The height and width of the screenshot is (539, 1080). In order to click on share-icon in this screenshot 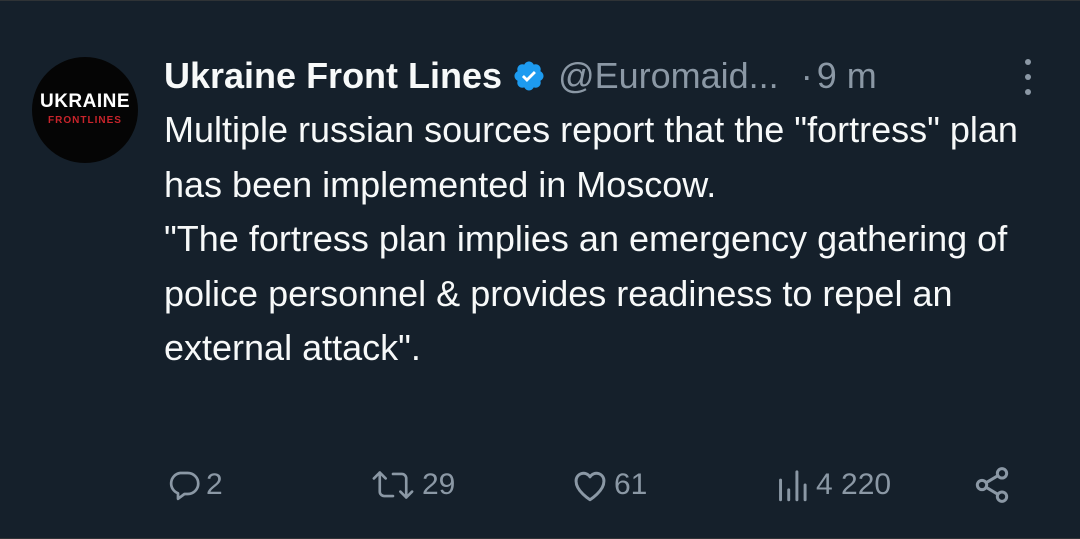, I will do `click(992, 485)`.